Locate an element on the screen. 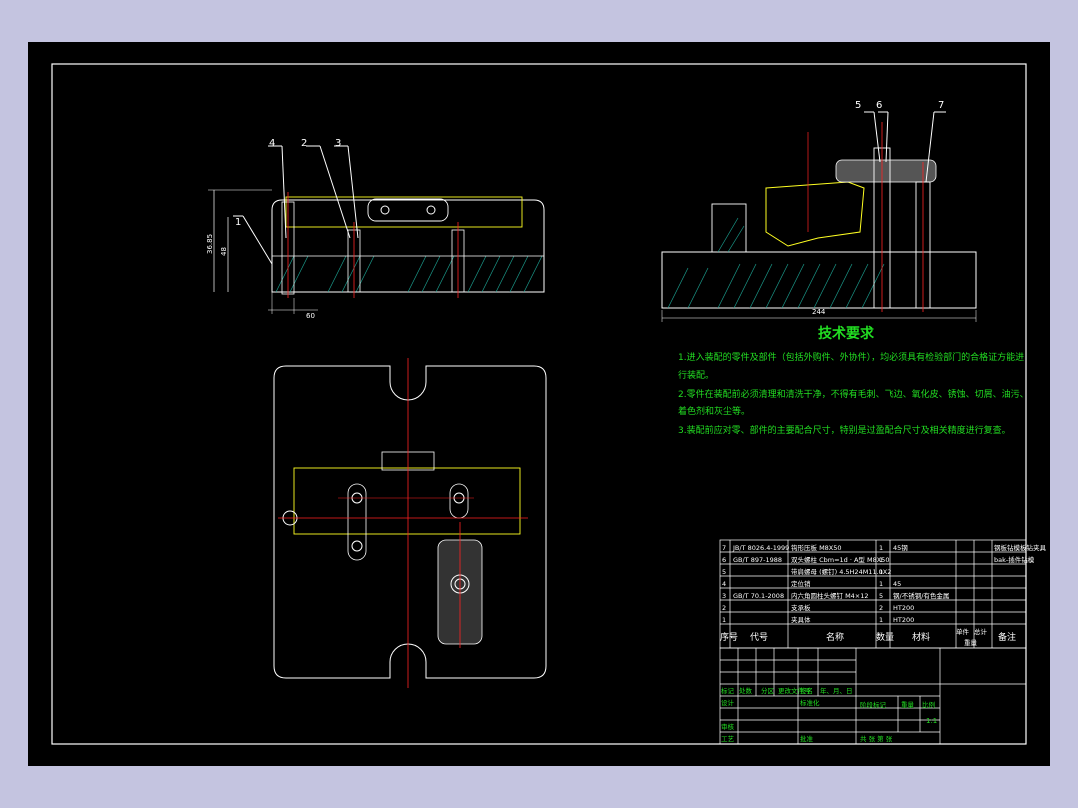 The height and width of the screenshot is (808, 1078). bom-header-single: 单件 is located at coordinates (963, 631).